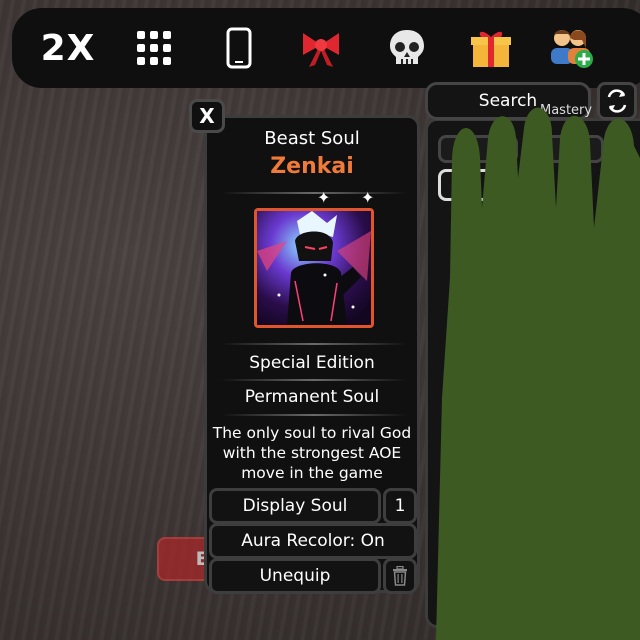  I want to click on soul-character-art, so click(314, 268).